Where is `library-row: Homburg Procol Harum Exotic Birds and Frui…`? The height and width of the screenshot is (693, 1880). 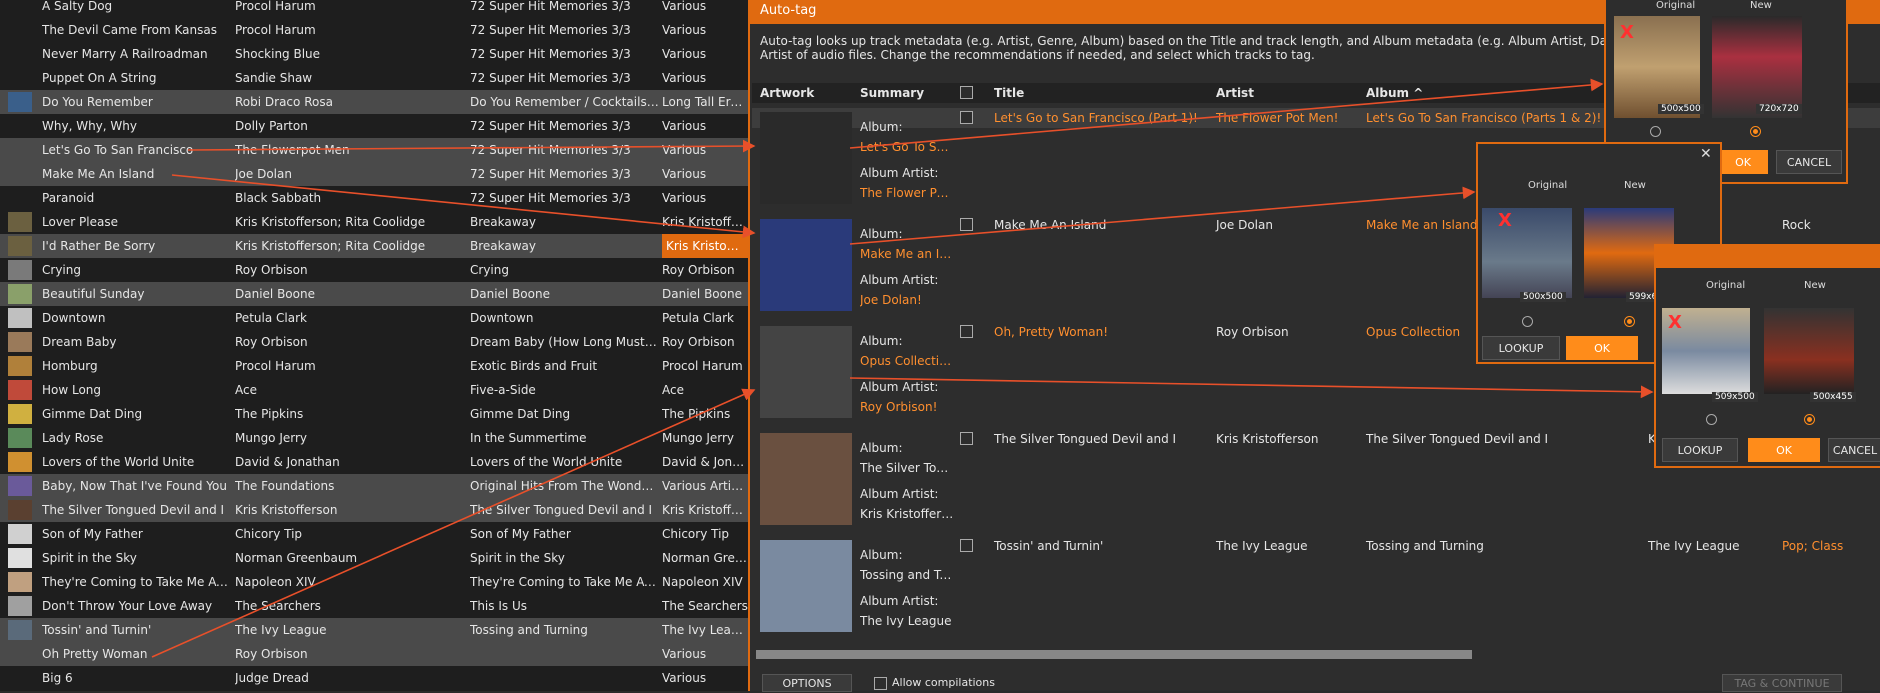
library-row: Homburg Procol Harum Exotic Birds and Frui… is located at coordinates (374, 366).